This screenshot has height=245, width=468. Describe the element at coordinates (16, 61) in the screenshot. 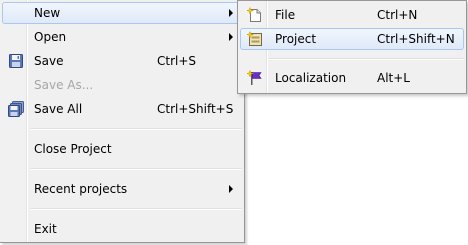

I see `save-icon` at that location.